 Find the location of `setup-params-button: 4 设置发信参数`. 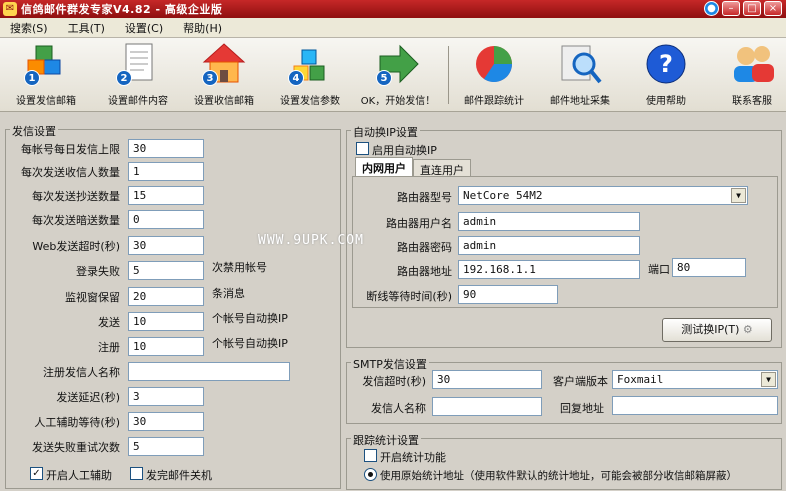

setup-params-button: 4 设置发信参数 is located at coordinates (310, 74).